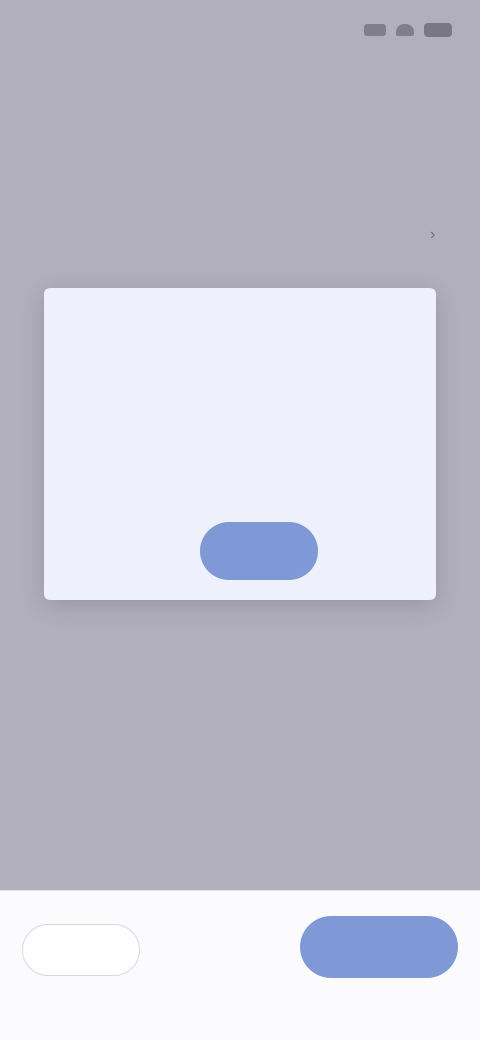 The image size is (480, 1040). Describe the element at coordinates (259, 551) in the screenshot. I see `dialog-confirm-button` at that location.